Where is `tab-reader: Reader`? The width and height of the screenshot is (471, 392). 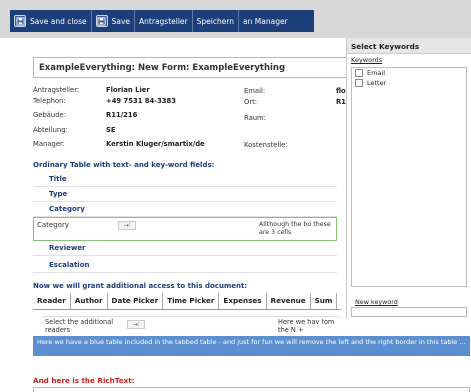 tab-reader: Reader is located at coordinates (52, 301).